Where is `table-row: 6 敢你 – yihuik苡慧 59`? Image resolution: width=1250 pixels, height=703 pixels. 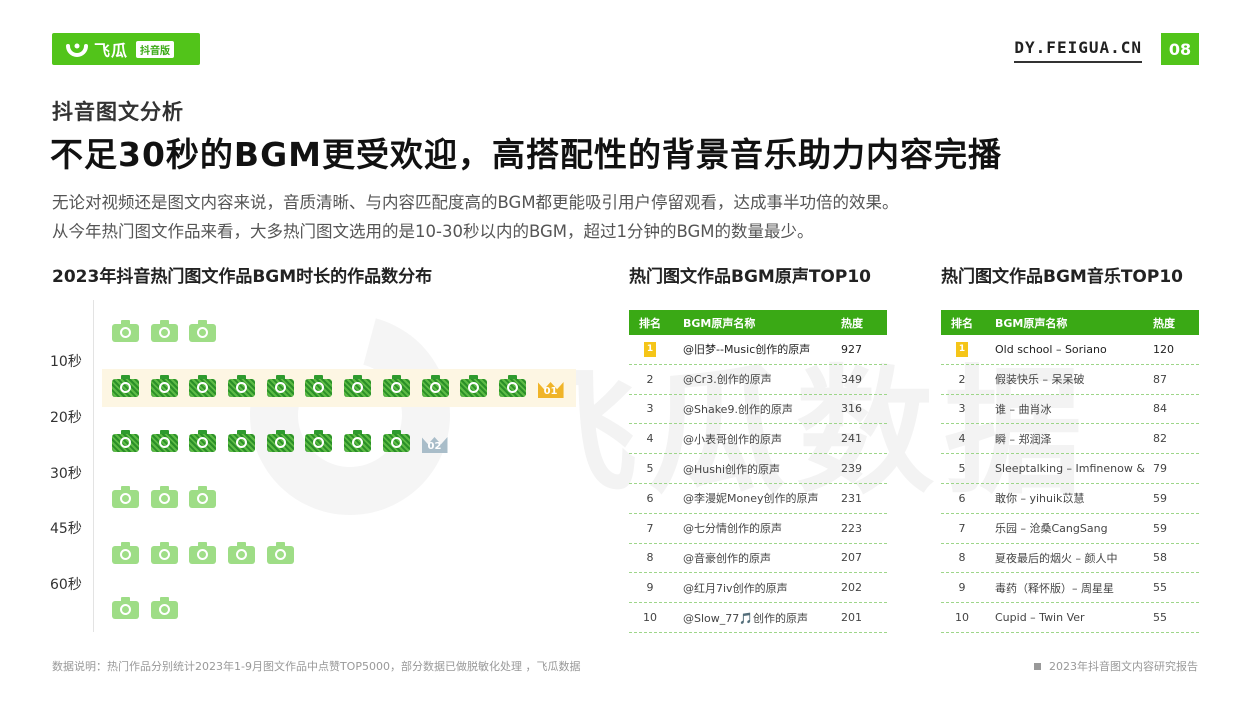 table-row: 6 敢你 – yihuik苡慧 59 is located at coordinates (1070, 499).